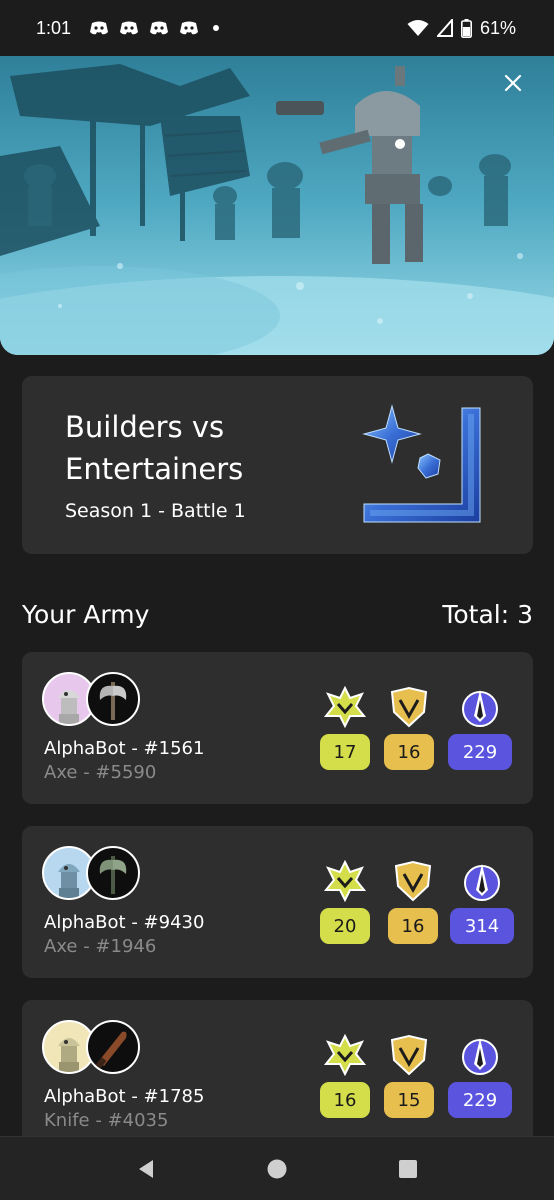 This screenshot has width=554, height=1200. I want to click on home-icon, so click(277, 1168).